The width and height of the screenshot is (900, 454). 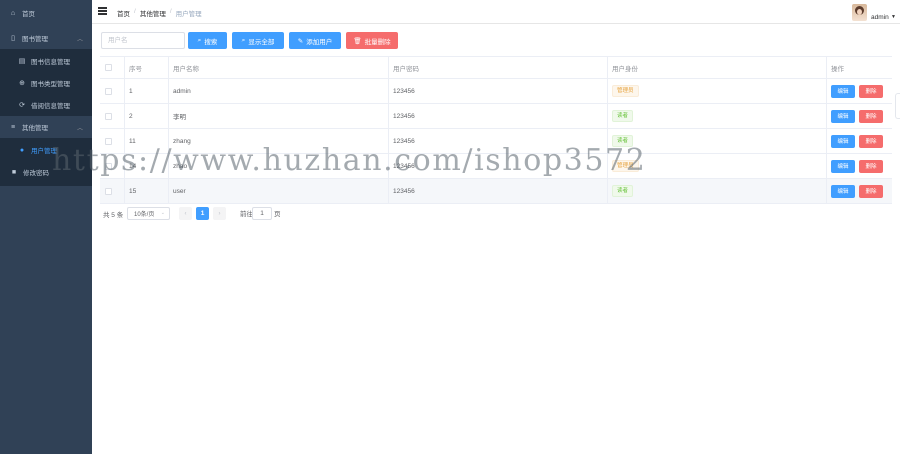 What do you see at coordinates (22, 83) in the screenshot?
I see `circle-plus-icon: ⊕` at bounding box center [22, 83].